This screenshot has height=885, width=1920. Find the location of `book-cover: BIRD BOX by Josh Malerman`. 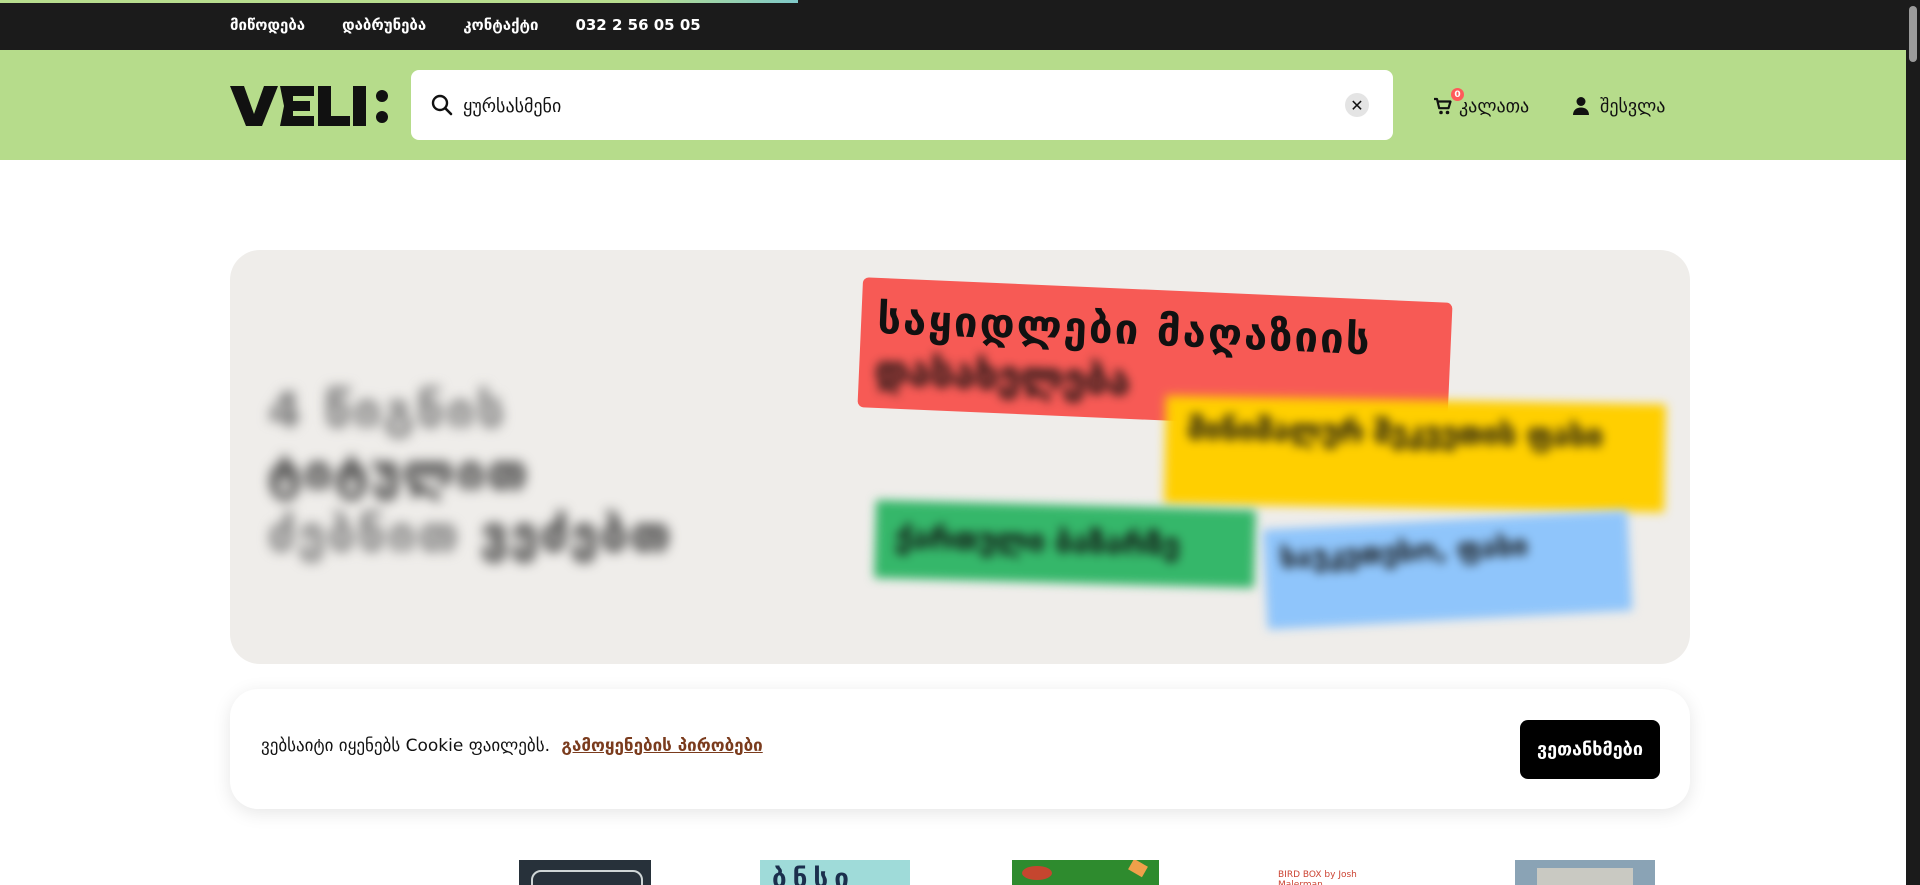

book-cover: BIRD BOX by Josh Malerman is located at coordinates (1331, 872).